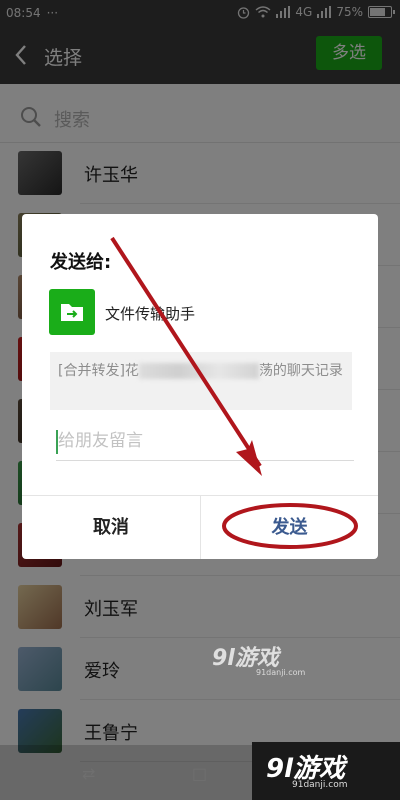 The image size is (400, 800). Describe the element at coordinates (289, 527) in the screenshot. I see `send-button: 发送` at that location.